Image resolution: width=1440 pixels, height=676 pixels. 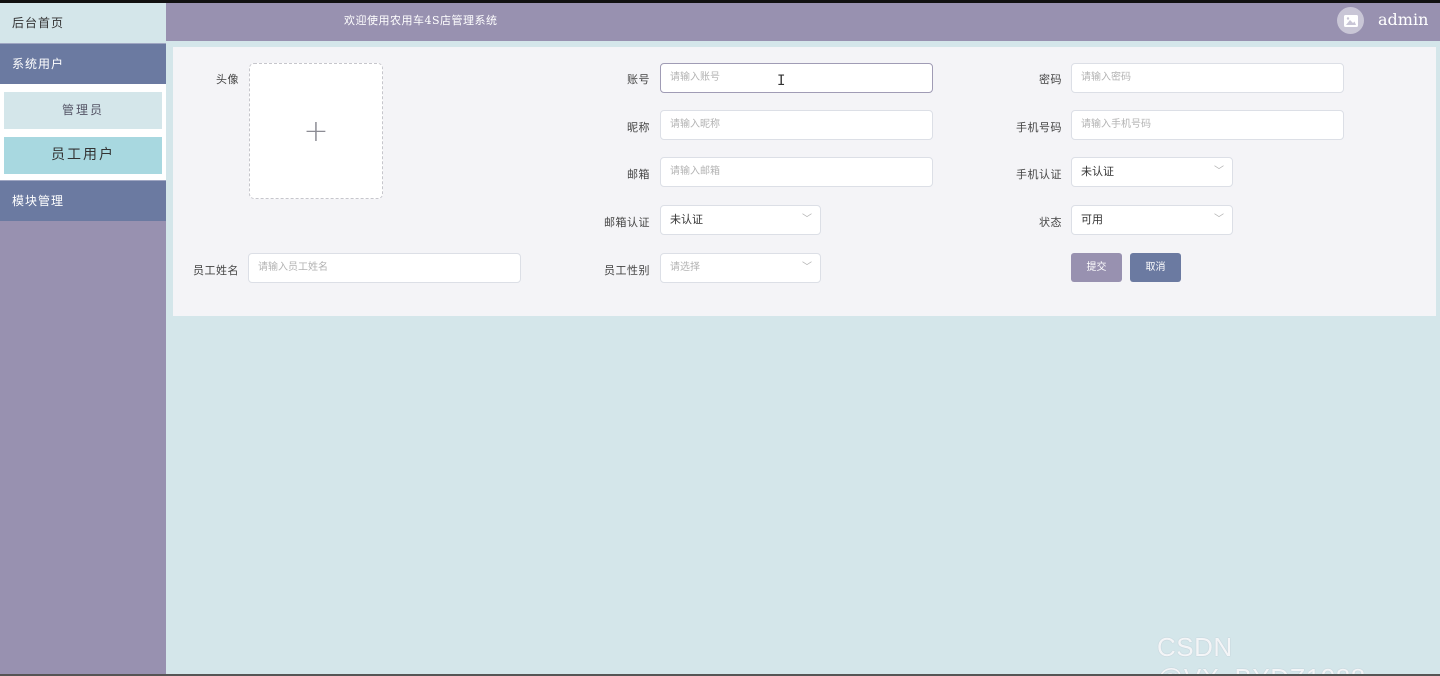 I want to click on email-label: 邮箱, so click(x=638, y=174).